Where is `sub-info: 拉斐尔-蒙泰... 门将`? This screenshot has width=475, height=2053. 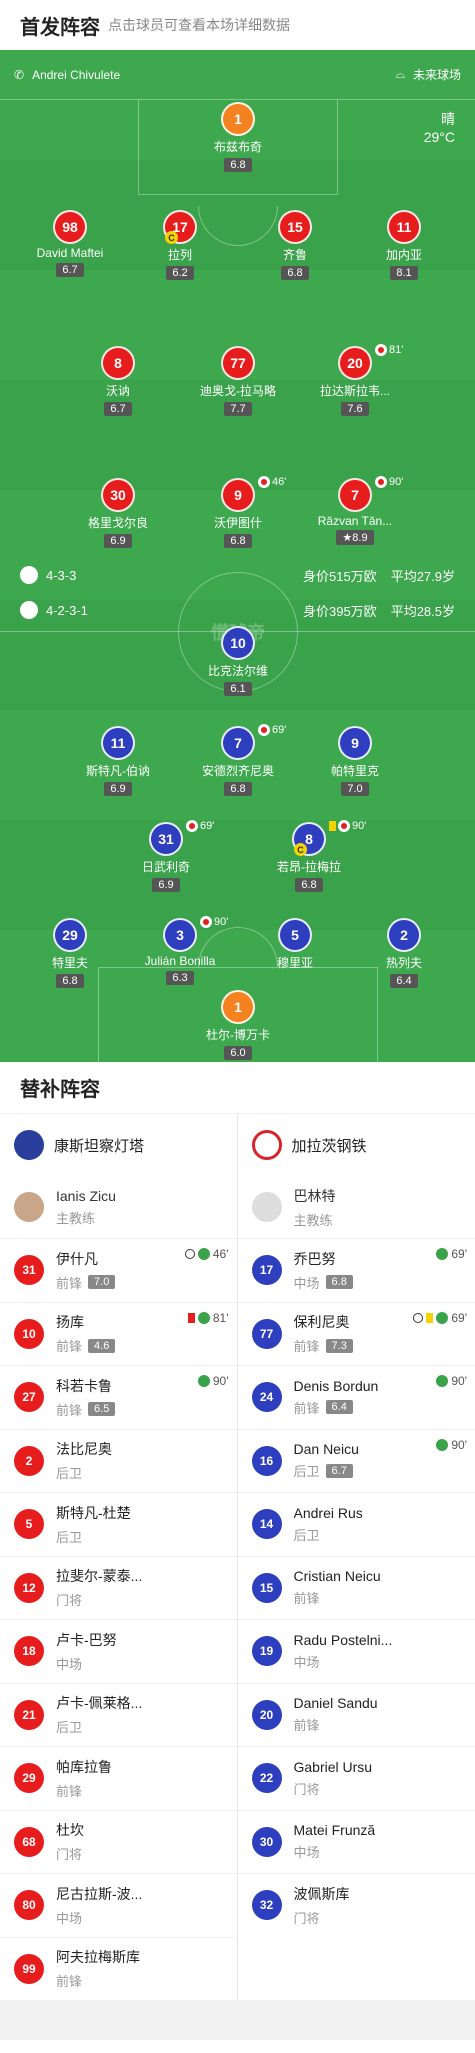 sub-info: 拉斐尔-蒙泰... 门将 is located at coordinates (99, 1587).